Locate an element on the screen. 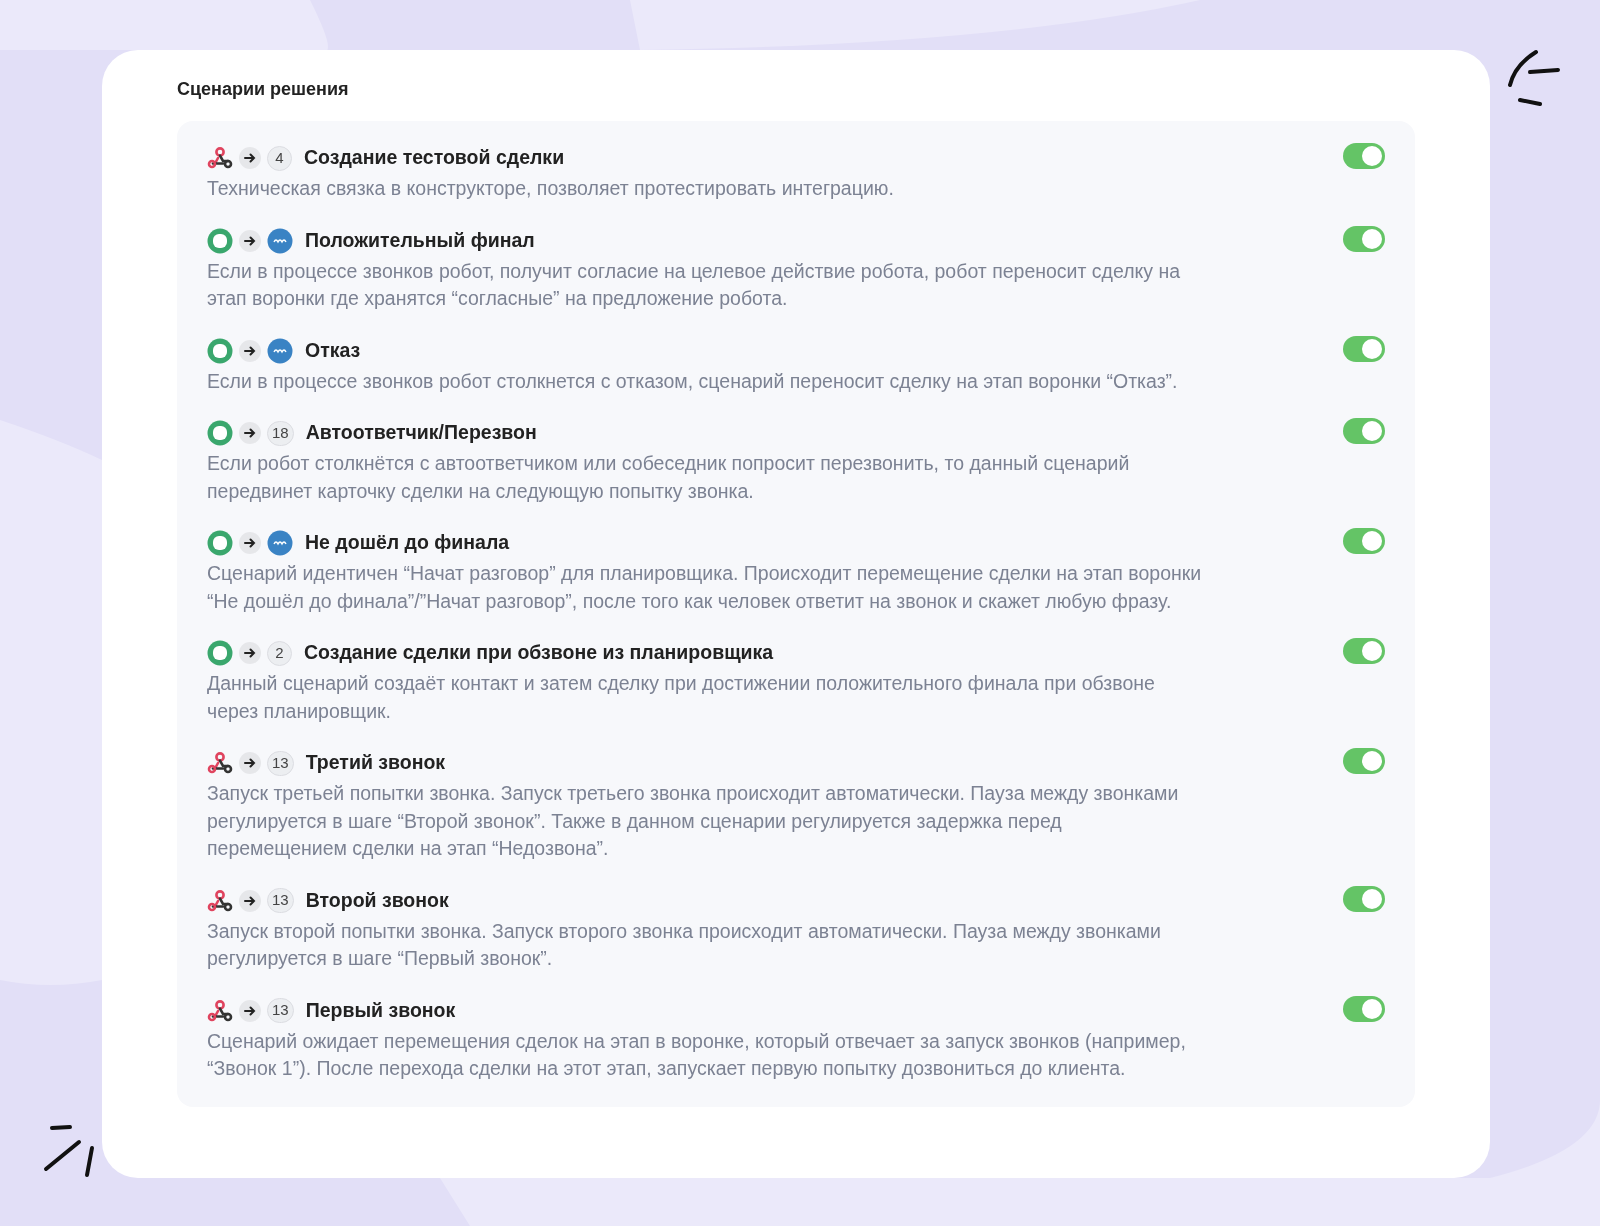 This screenshot has width=1600, height=1226. scenario-description: Техническая связка в конструкторе, позволяет протестировать интеграцию. is located at coordinates (550, 188).